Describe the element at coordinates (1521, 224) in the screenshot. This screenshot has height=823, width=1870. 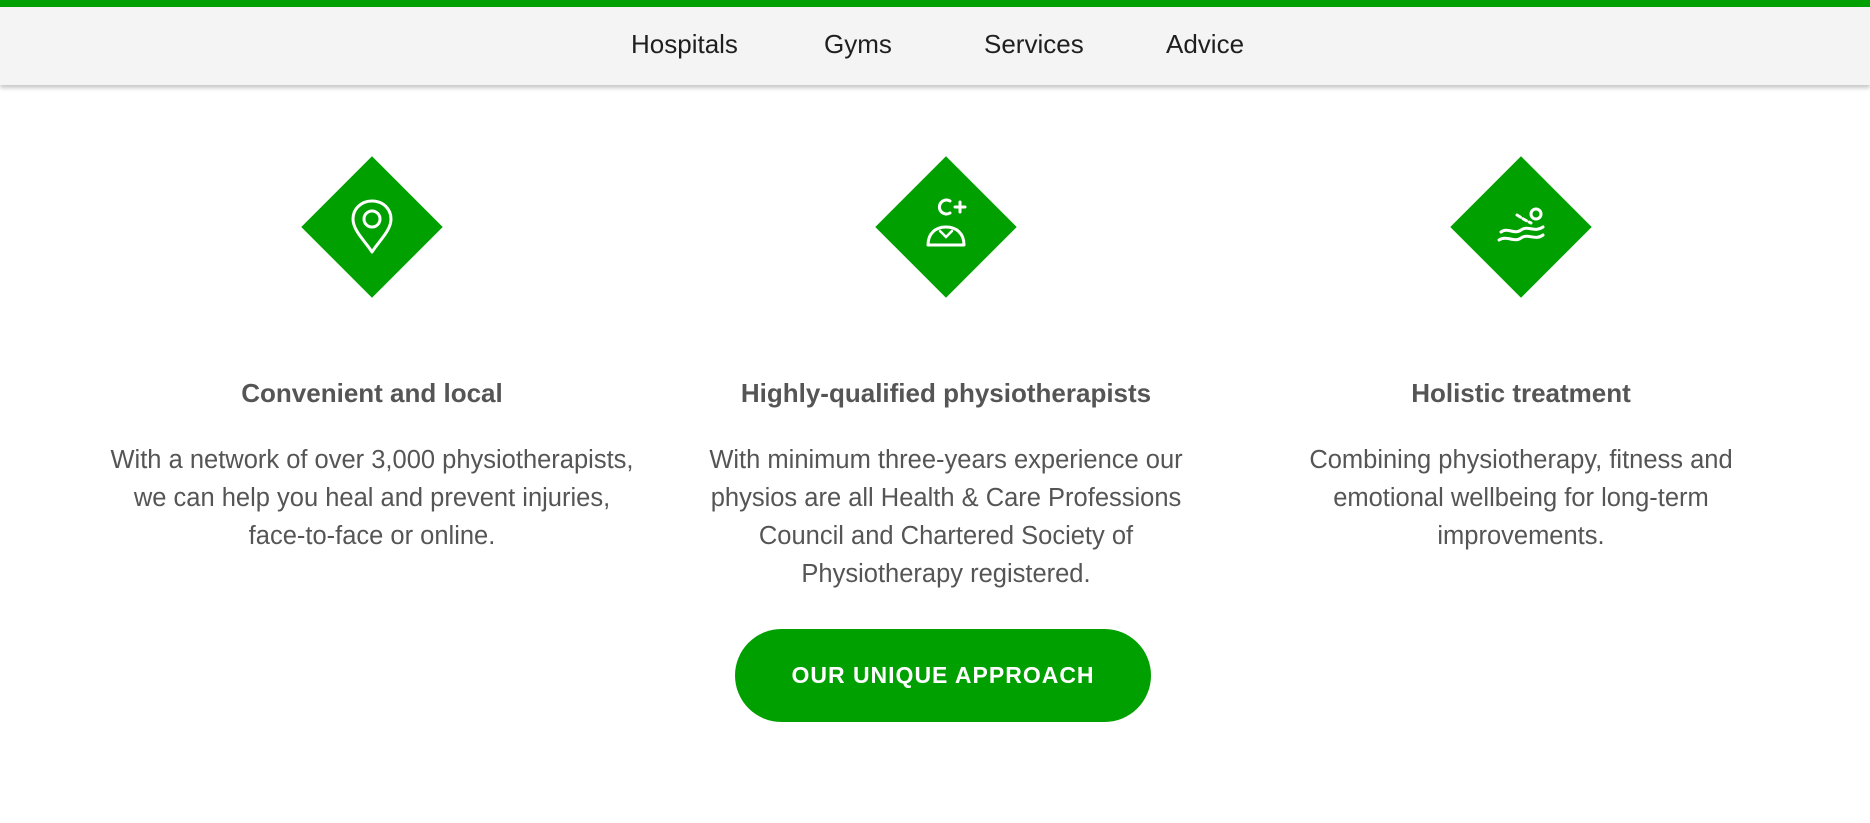
I see `swimmer-icon` at that location.